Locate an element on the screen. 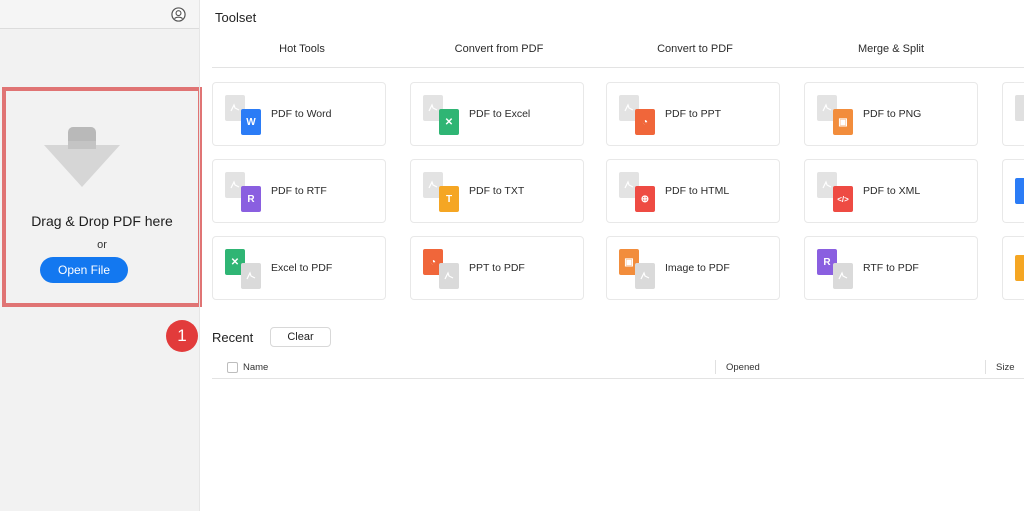  tool-label: PDF to Excel is located at coordinates (500, 114).